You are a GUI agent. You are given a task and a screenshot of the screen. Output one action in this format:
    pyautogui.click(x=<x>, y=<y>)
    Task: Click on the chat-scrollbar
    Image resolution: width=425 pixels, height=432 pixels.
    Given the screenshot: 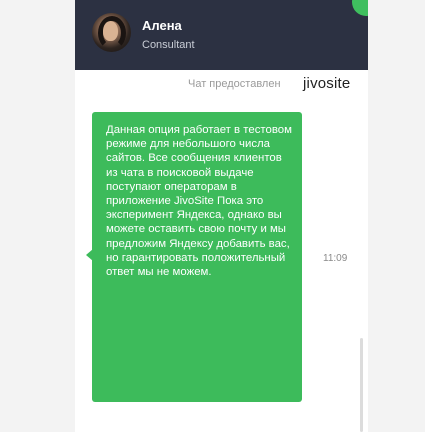 What is the action you would take?
    pyautogui.click(x=361, y=385)
    